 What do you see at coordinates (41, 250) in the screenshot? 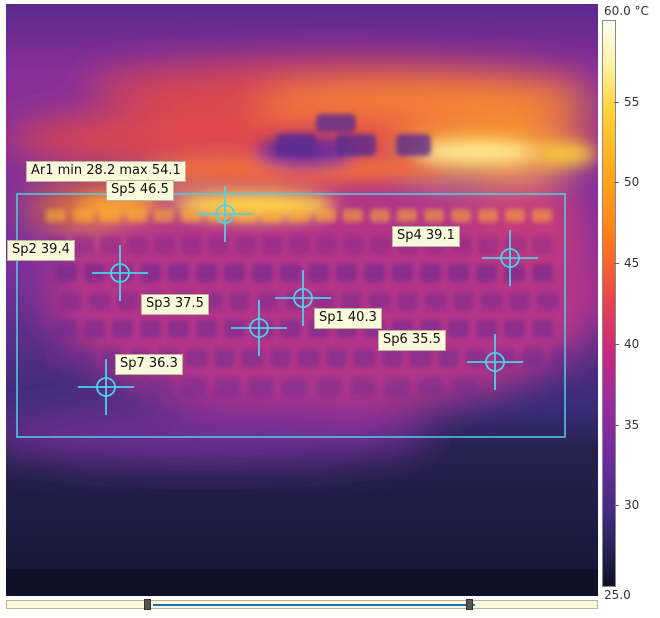
I see `spot-label-sp2: Sp2 39.4` at bounding box center [41, 250].